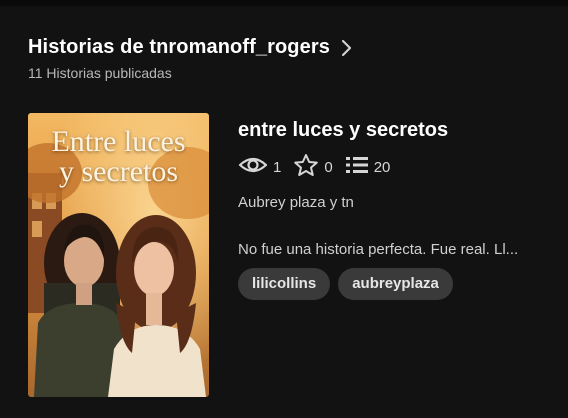 This screenshot has height=418, width=568. I want to click on parts-count: 20, so click(382, 167).